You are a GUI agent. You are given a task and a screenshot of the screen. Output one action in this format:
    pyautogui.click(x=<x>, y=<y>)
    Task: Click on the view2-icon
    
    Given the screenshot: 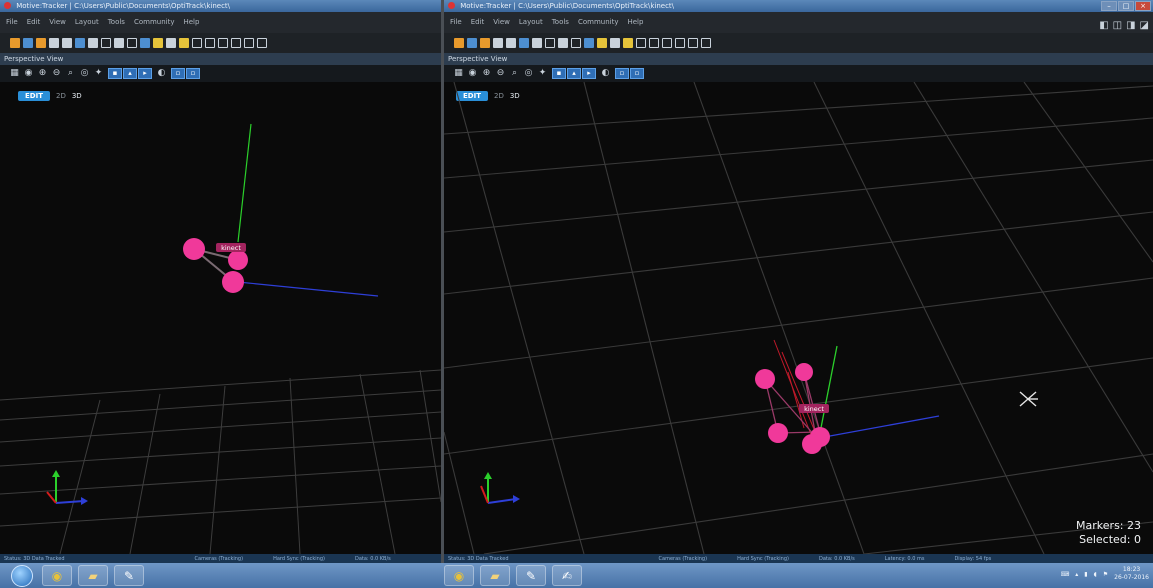 What is the action you would take?
    pyautogui.click(x=210, y=43)
    